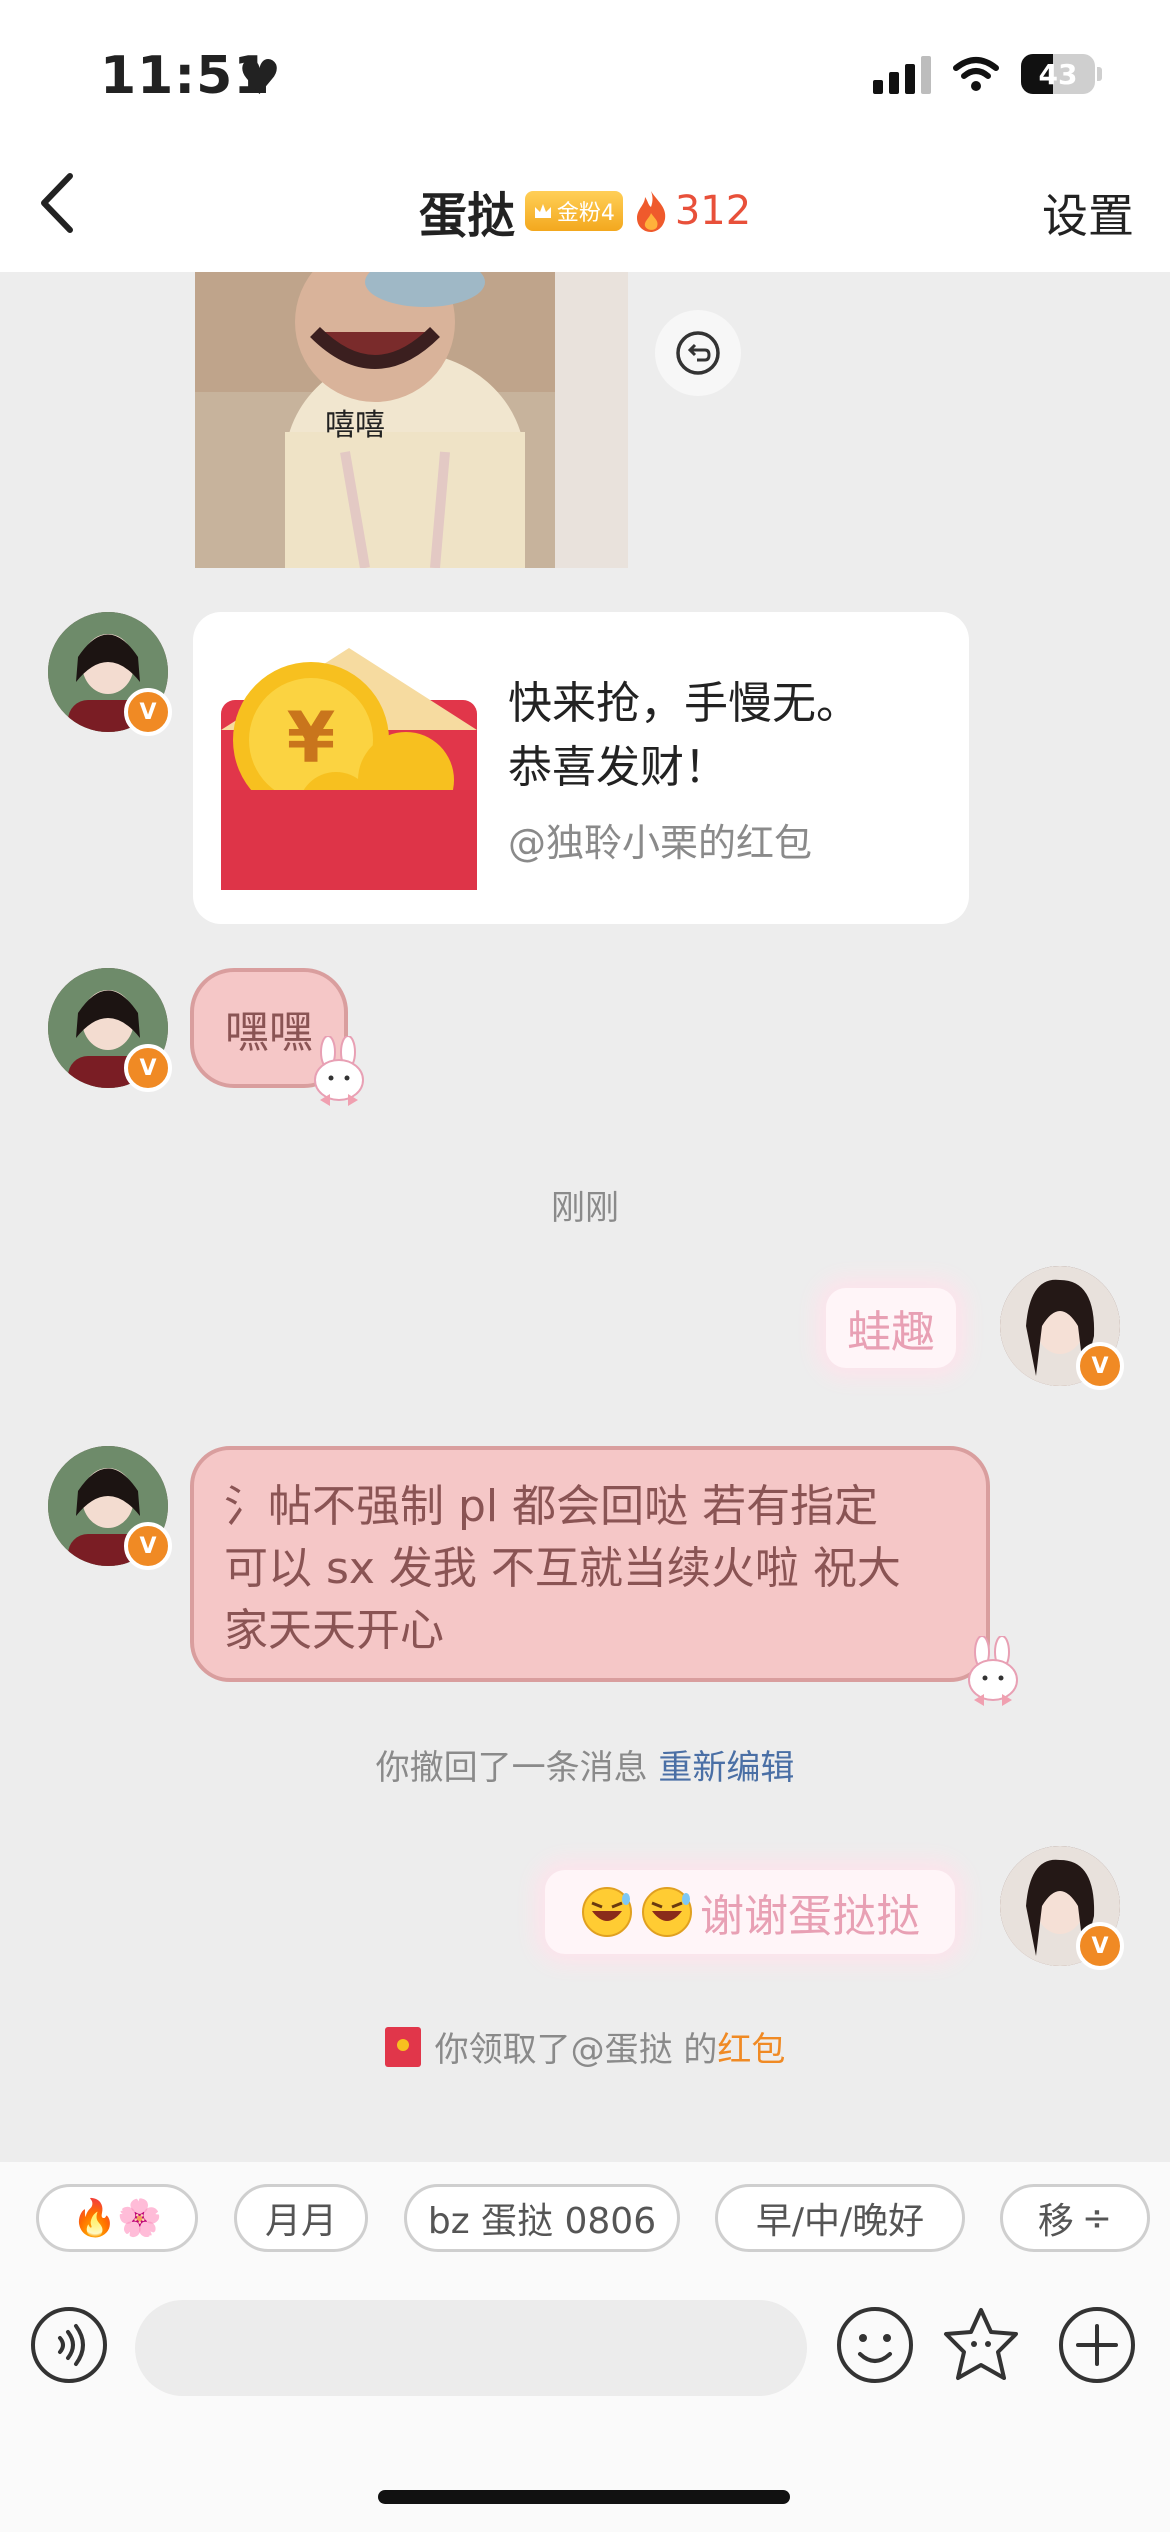 This screenshot has width=1170, height=2532. What do you see at coordinates (875, 2345) in the screenshot?
I see `emoji-icon` at bounding box center [875, 2345].